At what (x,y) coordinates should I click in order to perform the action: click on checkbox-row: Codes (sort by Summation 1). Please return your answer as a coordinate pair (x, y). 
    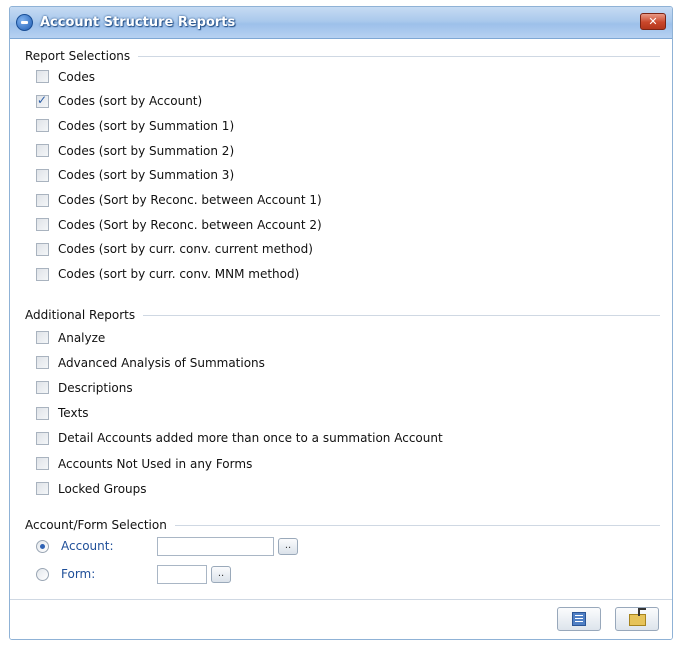
    Looking at the image, I should click on (135, 125).